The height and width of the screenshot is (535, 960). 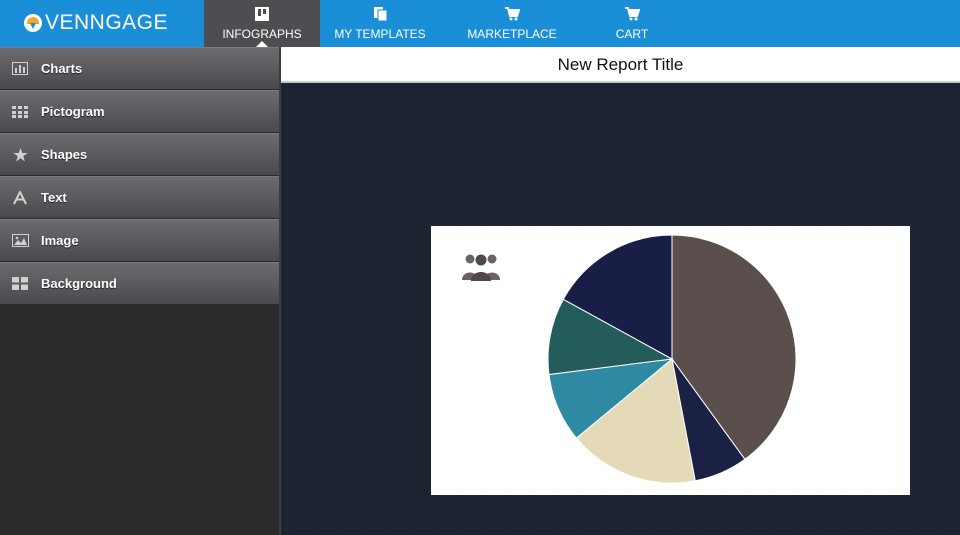 What do you see at coordinates (20, 154) in the screenshot?
I see `star-icon` at bounding box center [20, 154].